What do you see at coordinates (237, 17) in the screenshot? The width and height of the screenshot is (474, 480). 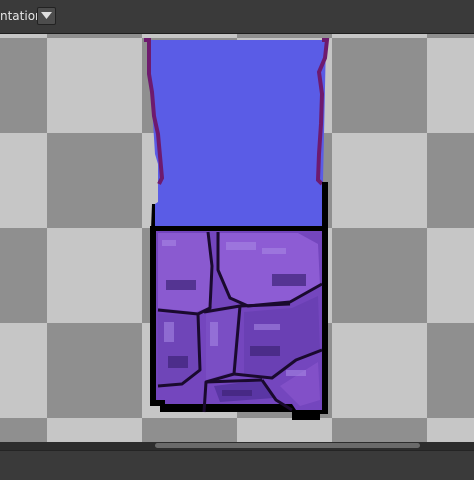 I see `top-toolbar: ntation` at bounding box center [237, 17].